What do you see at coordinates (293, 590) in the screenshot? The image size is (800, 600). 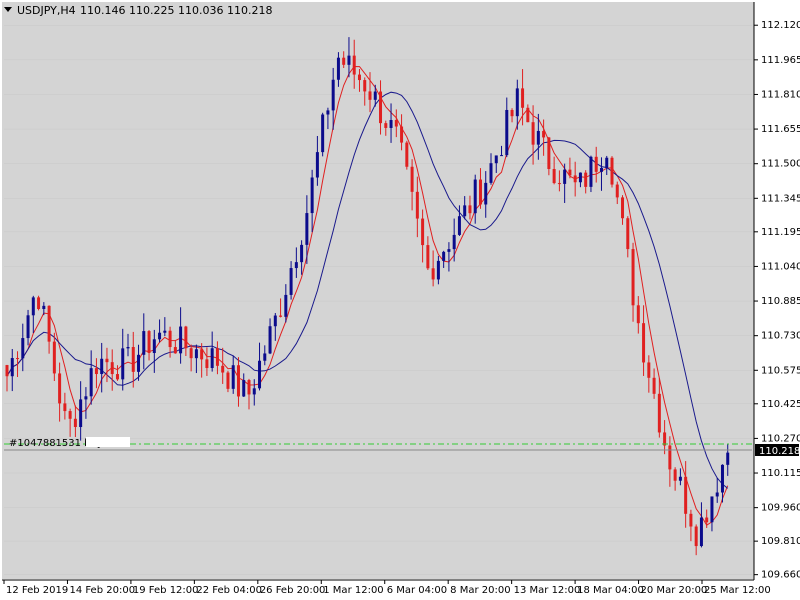 I see `x-tick-label: 26 Feb 20:00` at bounding box center [293, 590].